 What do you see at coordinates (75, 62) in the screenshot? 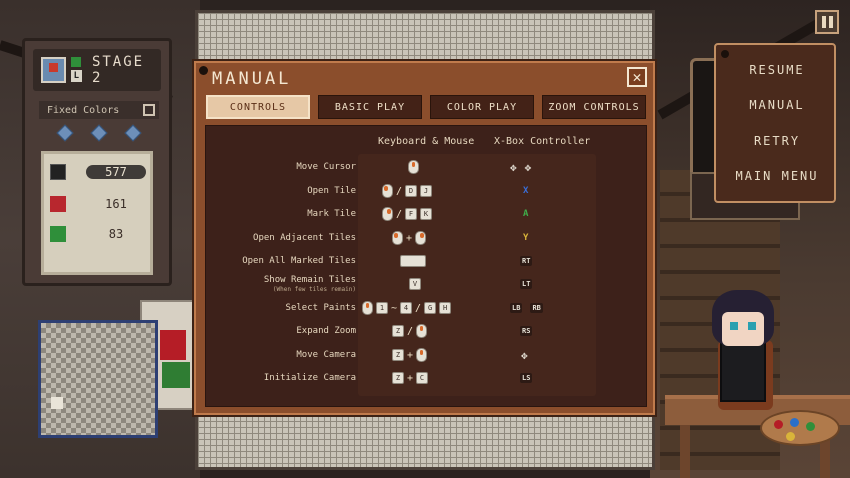
I see `flag-icon` at bounding box center [75, 62].